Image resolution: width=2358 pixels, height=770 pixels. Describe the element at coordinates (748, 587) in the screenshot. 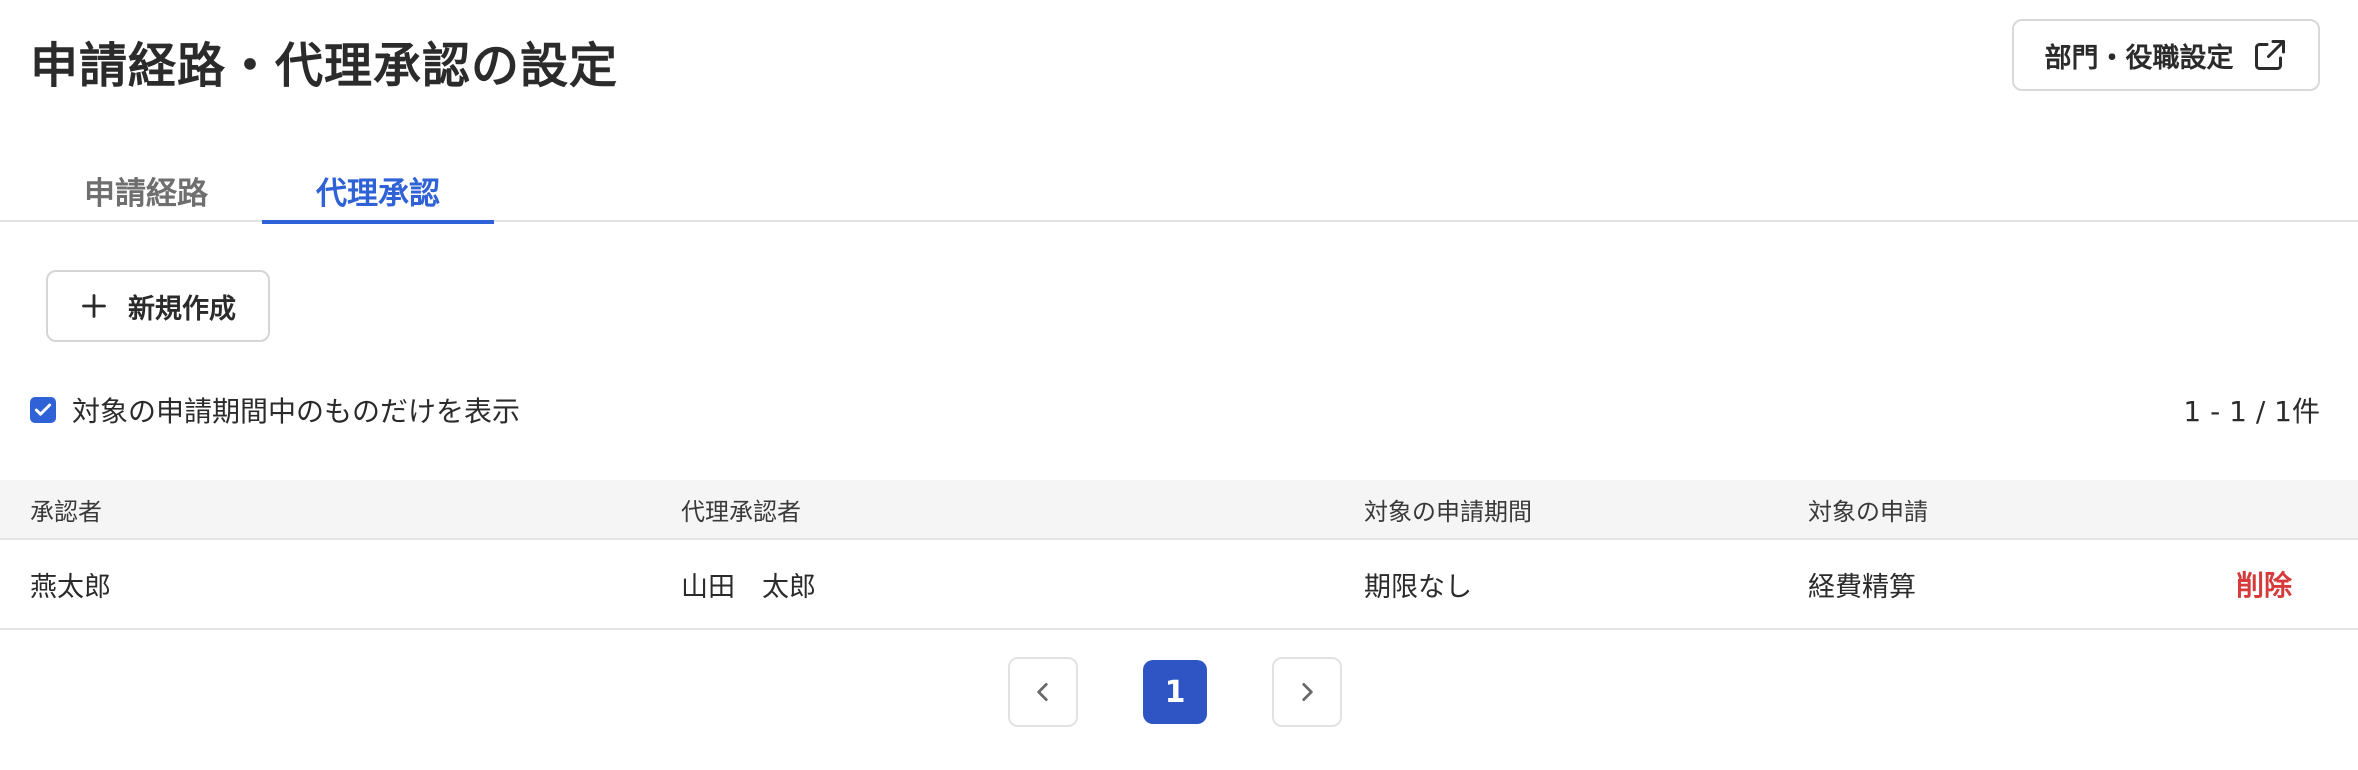

I see `cell-proxy-approver: 山田 太郎` at that location.